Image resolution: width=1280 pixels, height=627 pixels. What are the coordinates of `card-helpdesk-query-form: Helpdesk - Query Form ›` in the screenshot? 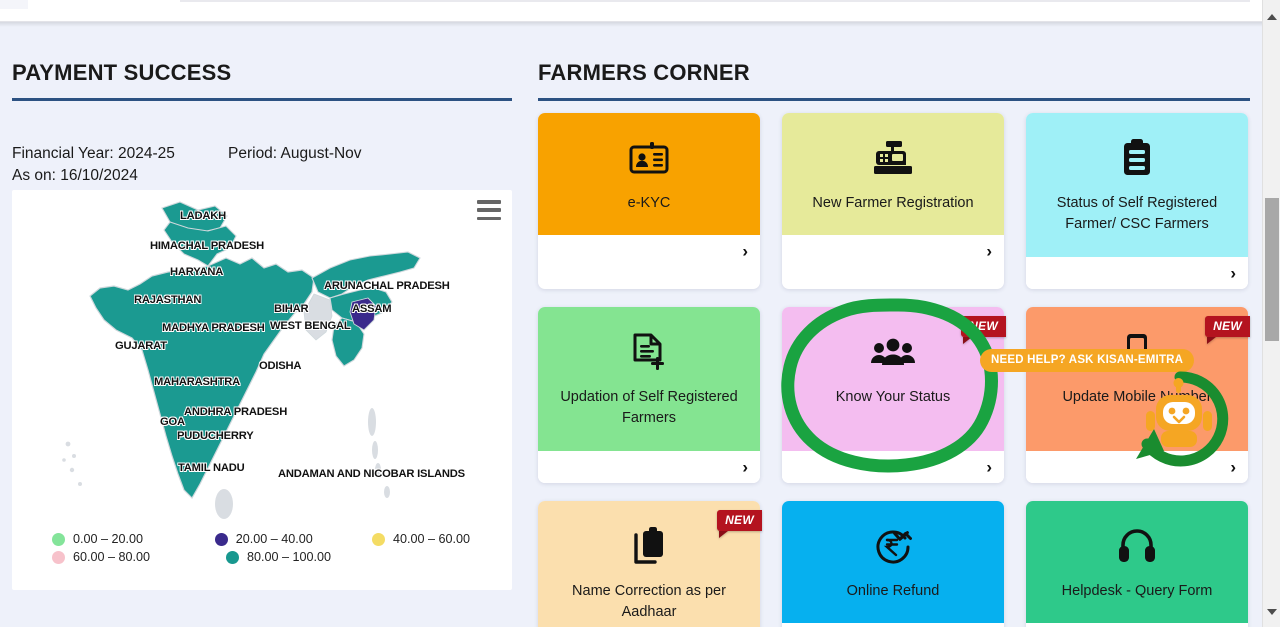 It's located at (1137, 564).